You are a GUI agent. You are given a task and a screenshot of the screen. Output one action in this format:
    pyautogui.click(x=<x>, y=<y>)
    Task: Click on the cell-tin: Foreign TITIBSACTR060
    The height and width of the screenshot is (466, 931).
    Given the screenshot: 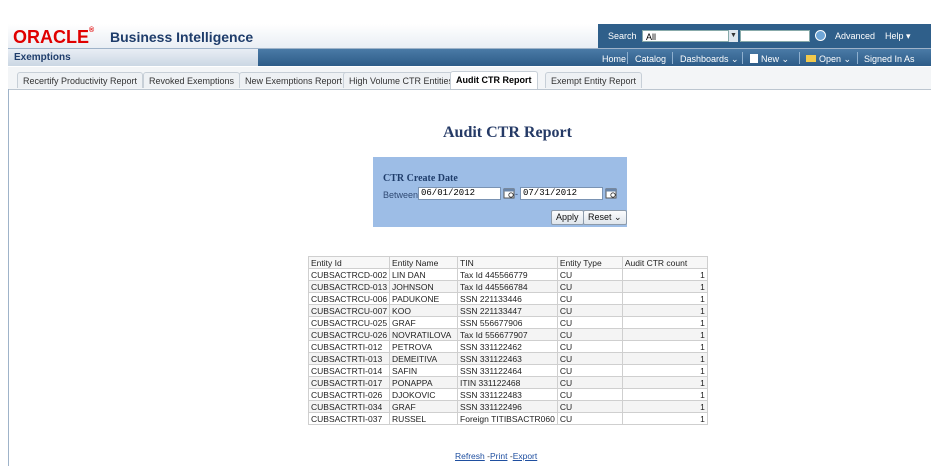 What is the action you would take?
    pyautogui.click(x=507, y=418)
    